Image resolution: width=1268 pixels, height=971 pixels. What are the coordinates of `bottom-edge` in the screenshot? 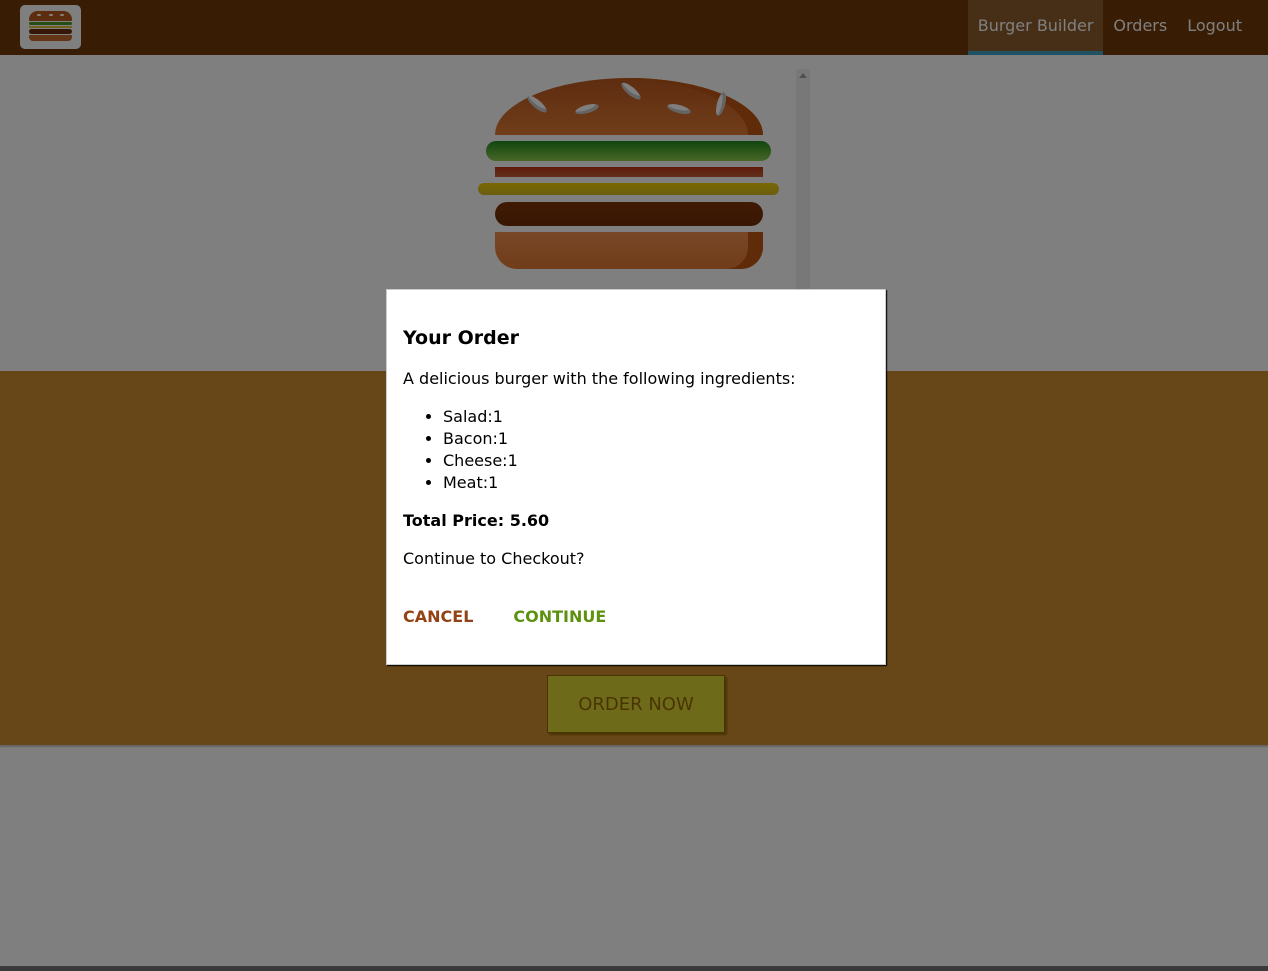 It's located at (634, 968).